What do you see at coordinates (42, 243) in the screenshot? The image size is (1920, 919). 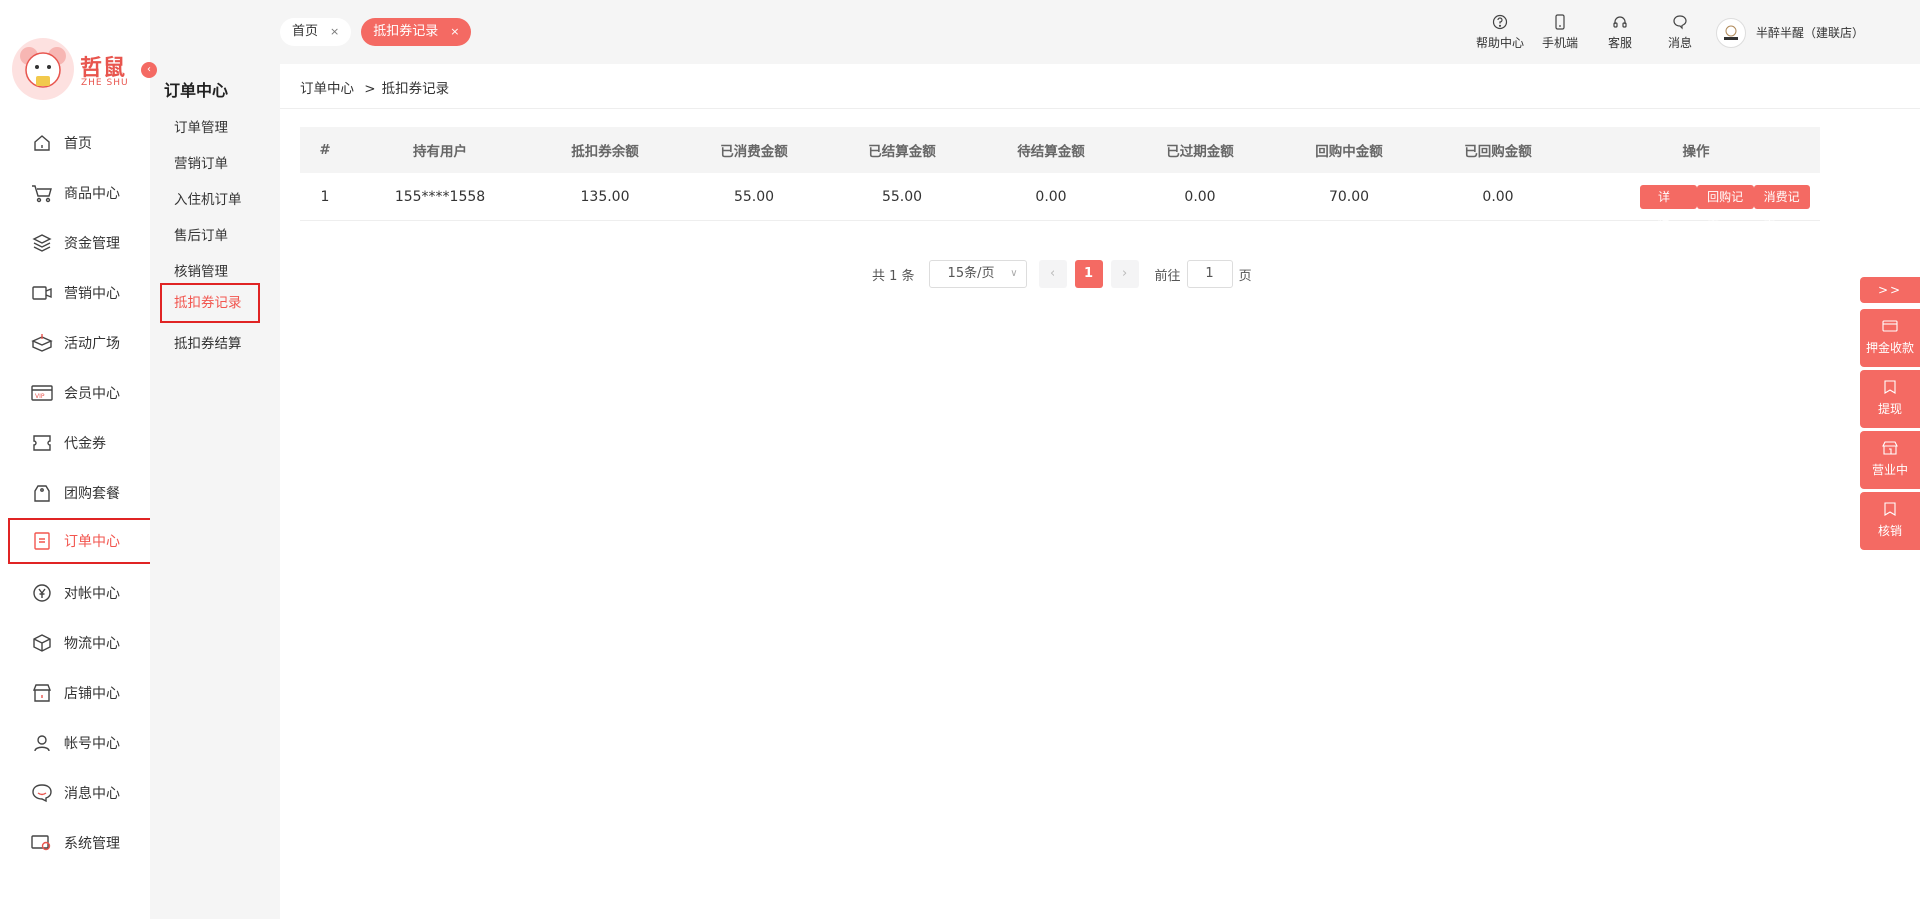 I see `layers-icon` at bounding box center [42, 243].